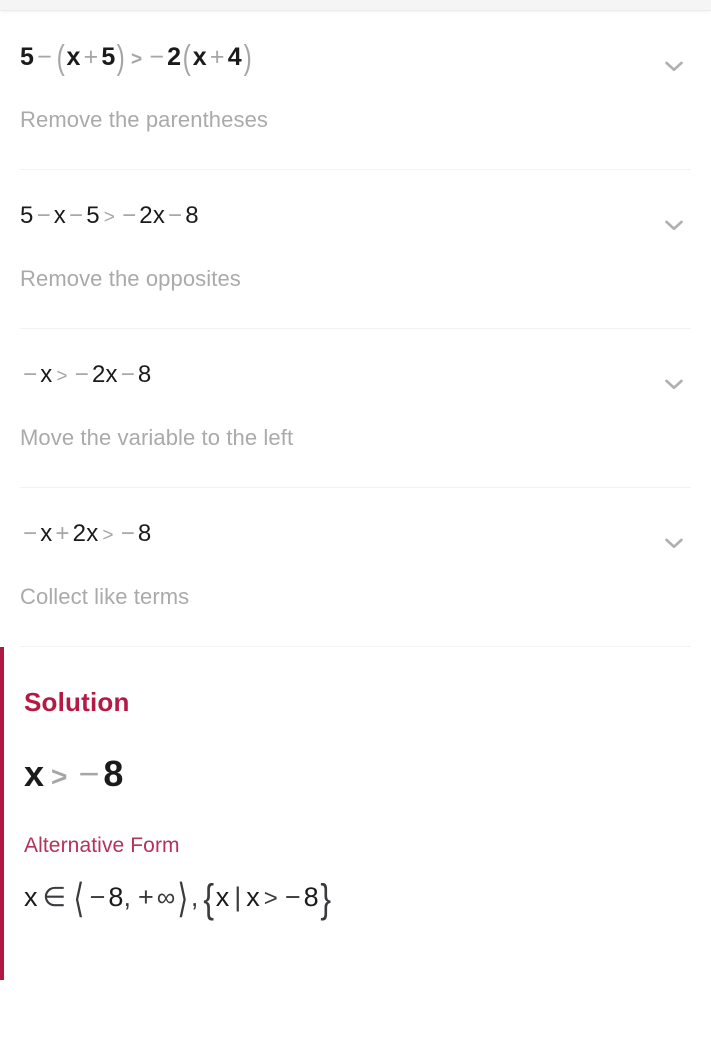  I want to click on step-expression: − x +2x > −8, so click(85, 534).